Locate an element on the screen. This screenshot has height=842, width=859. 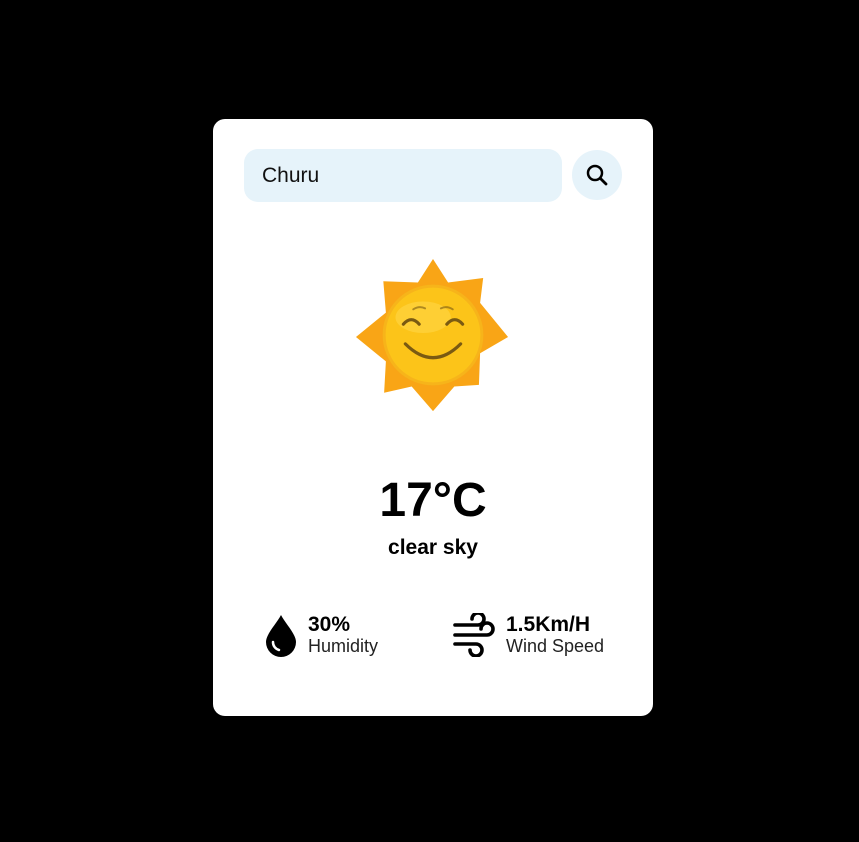
wind-speed-label: Wind Speed is located at coordinates (555, 646).